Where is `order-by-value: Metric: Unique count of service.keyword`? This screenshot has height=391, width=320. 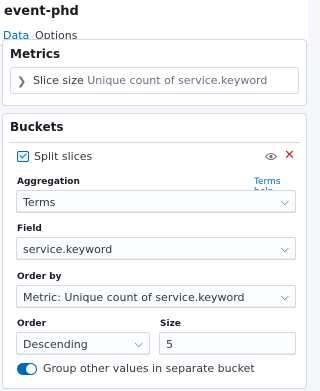
order-by-value: Metric: Unique count of service.keyword is located at coordinates (134, 297).